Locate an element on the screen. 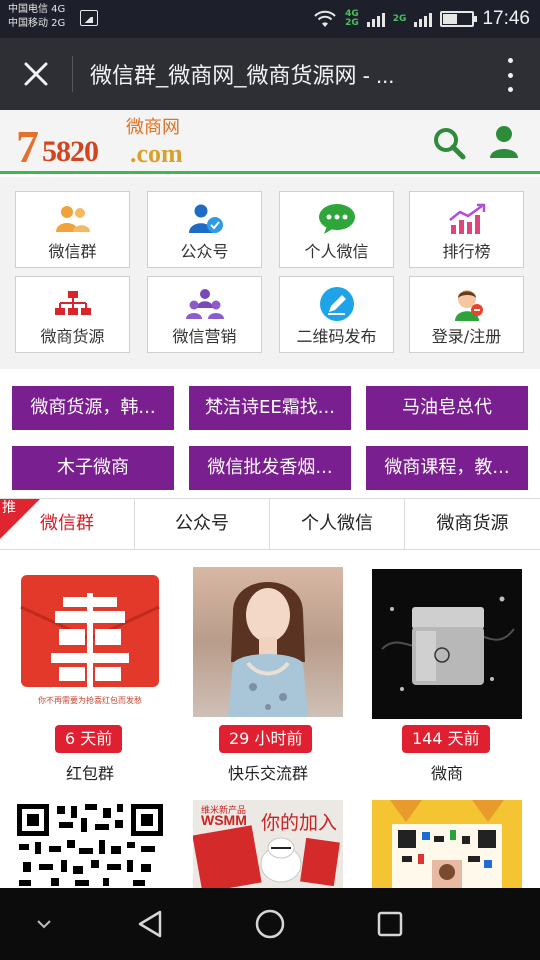 Image resolution: width=540 pixels, height=960 pixels. menu-label: 公众号 is located at coordinates (204, 251).